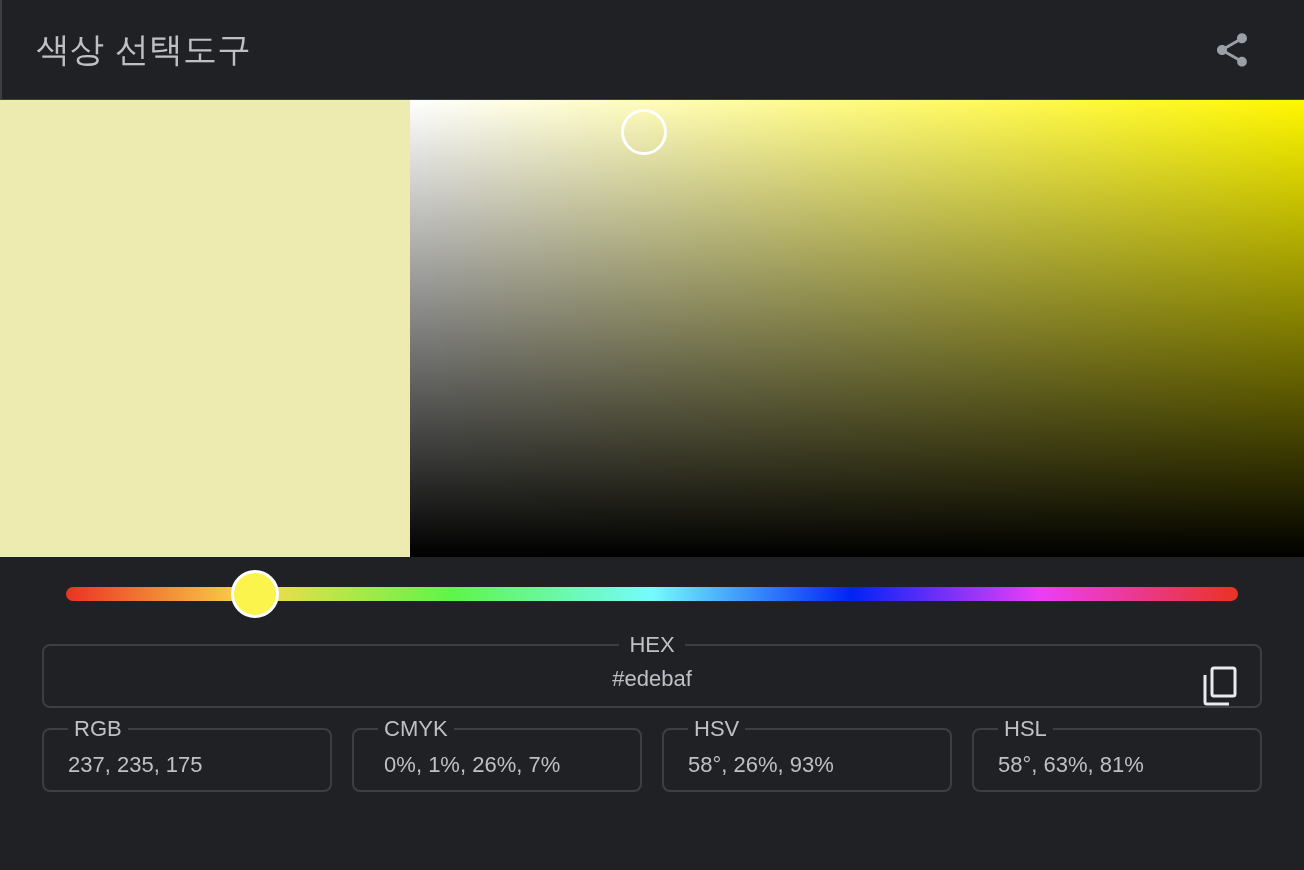  What do you see at coordinates (98, 729) in the screenshot?
I see `format-label: RGB` at bounding box center [98, 729].